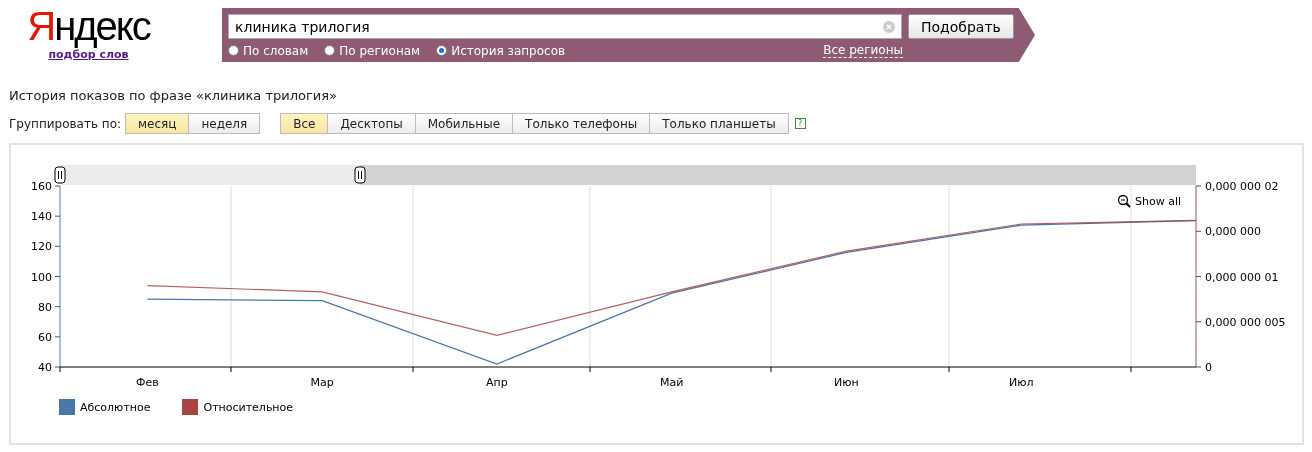 This screenshot has height=452, width=1312. I want to click on period-tab: месяц, so click(157, 123).